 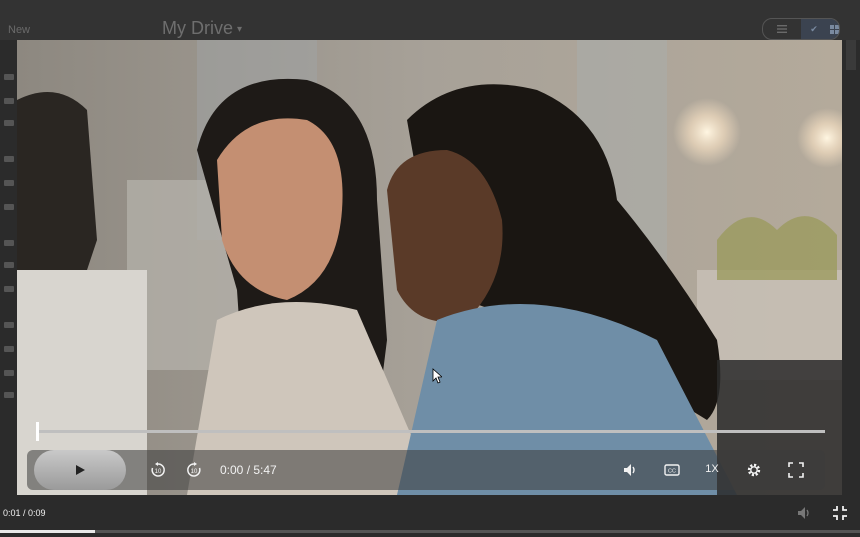 I want to click on captions-icon: CC, so click(x=672, y=470).